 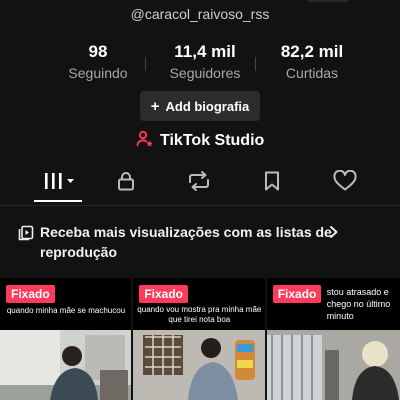 What do you see at coordinates (334, 234) in the screenshot?
I see `chevron-right-icon` at bounding box center [334, 234].